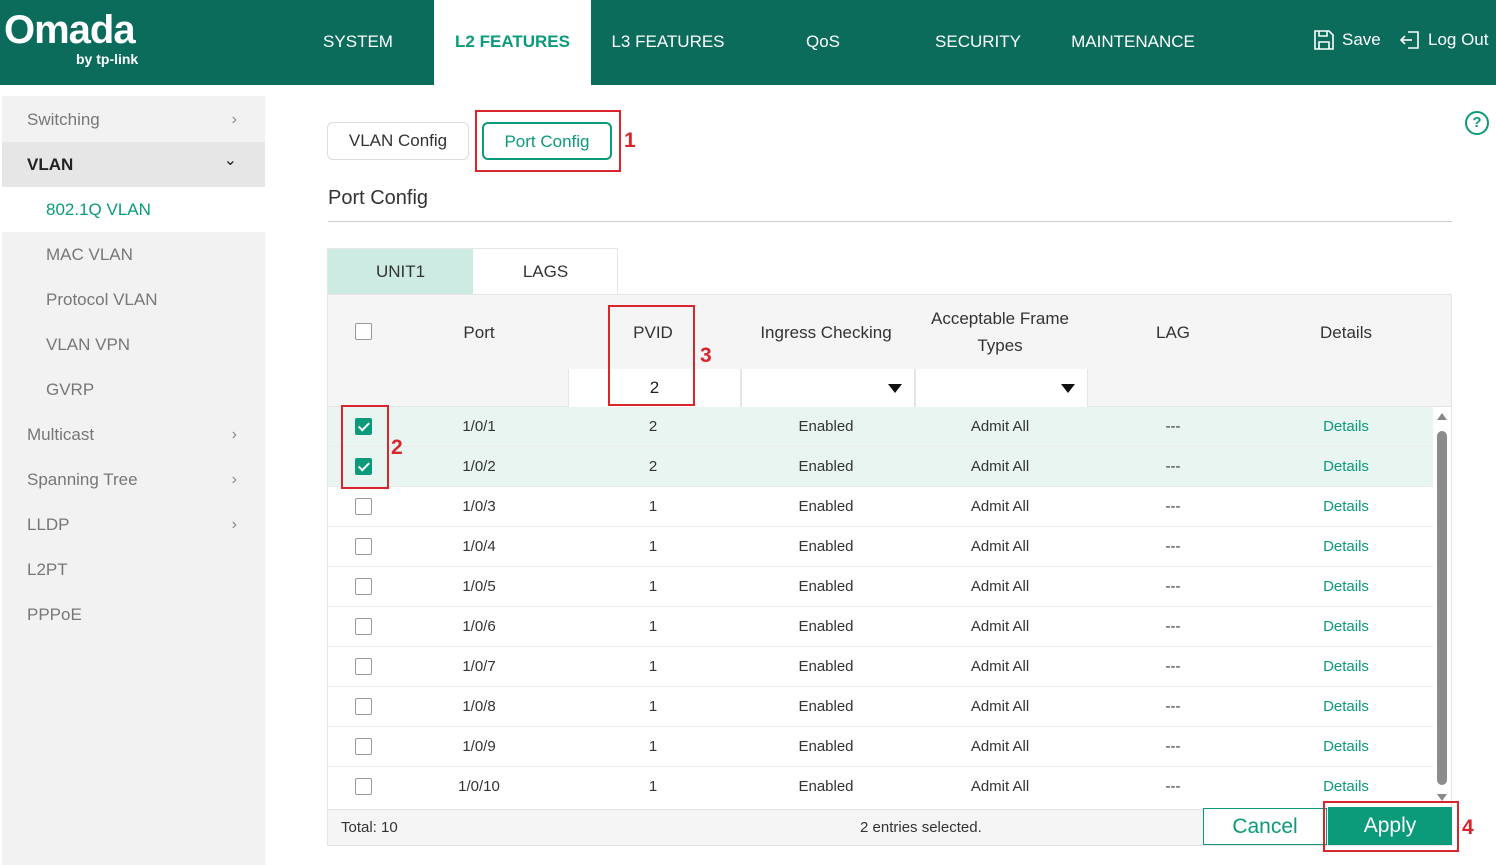  Describe the element at coordinates (133, 434) in the screenshot. I see `sidebar-item-multicast: Multicast ›` at that location.